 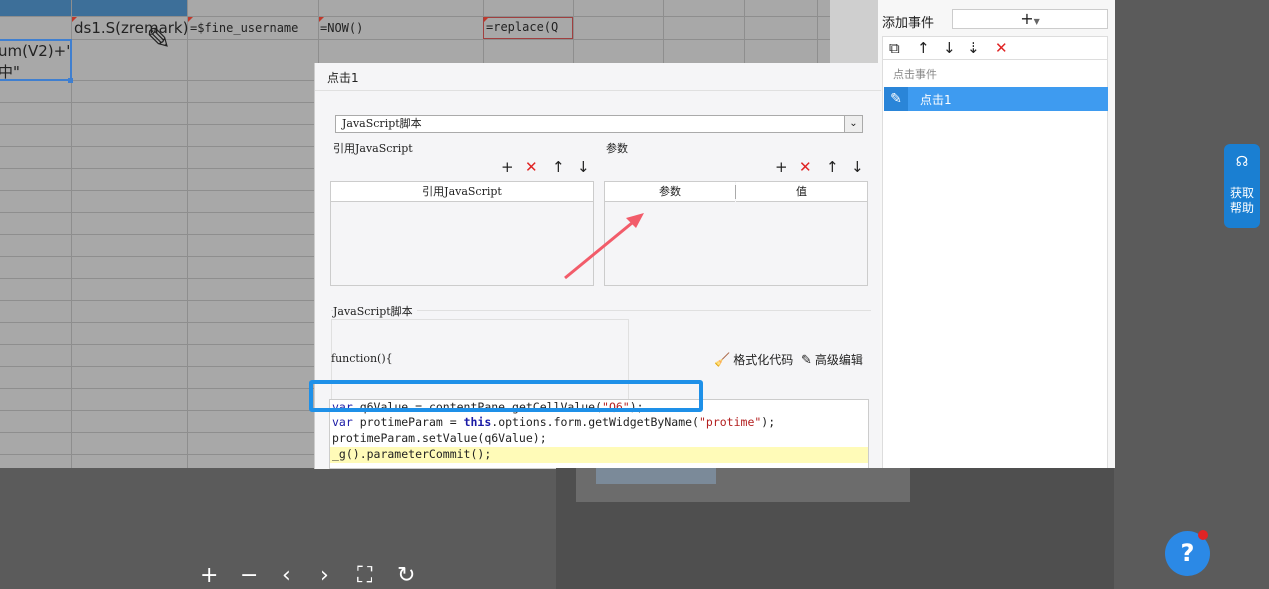 I want to click on ref-js-column-header: 引用JavaScript, so click(x=462, y=192).